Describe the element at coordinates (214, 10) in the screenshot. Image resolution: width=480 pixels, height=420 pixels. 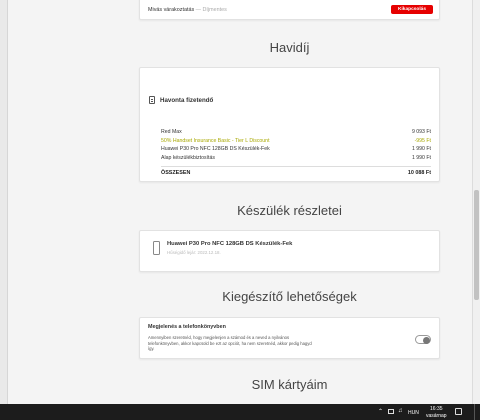
I see `call-waiting-status: Díjmentes` at that location.